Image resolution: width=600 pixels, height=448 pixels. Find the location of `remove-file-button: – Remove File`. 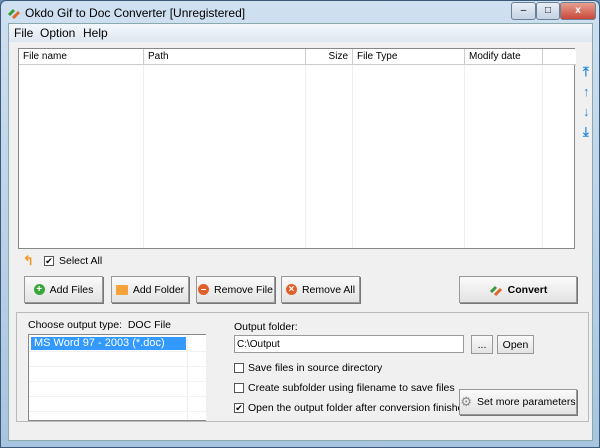

remove-file-button: – Remove File is located at coordinates (235, 289).